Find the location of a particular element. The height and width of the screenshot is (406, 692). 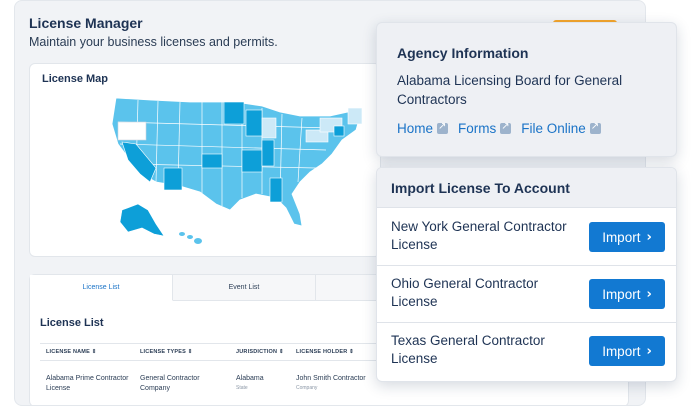

forms-link-label: Forms is located at coordinates (477, 128).